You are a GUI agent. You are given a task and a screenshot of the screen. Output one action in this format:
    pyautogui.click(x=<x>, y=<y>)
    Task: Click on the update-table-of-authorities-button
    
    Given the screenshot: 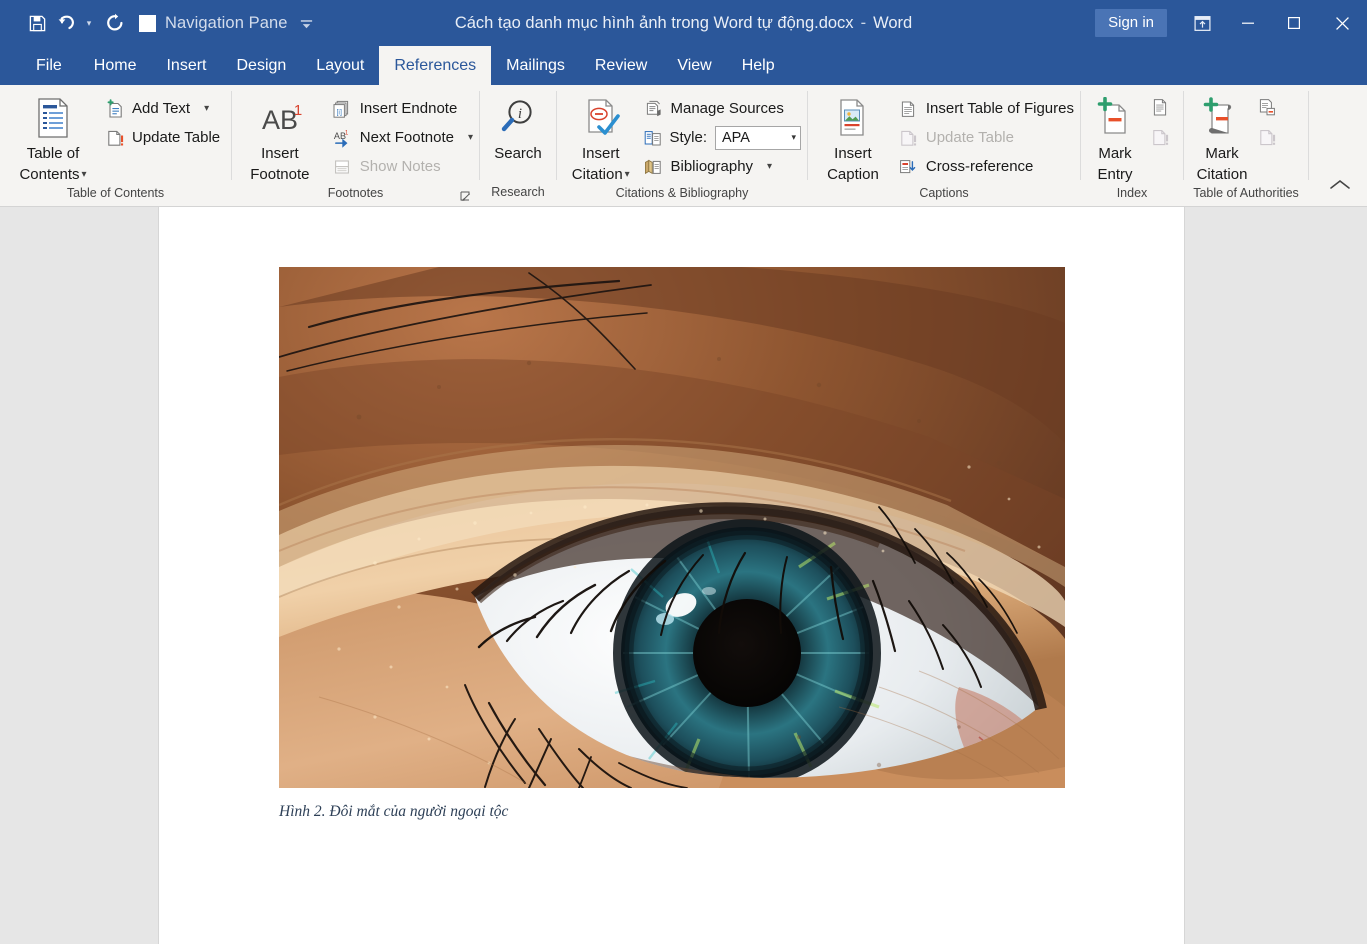 What is the action you would take?
    pyautogui.click(x=1272, y=137)
    